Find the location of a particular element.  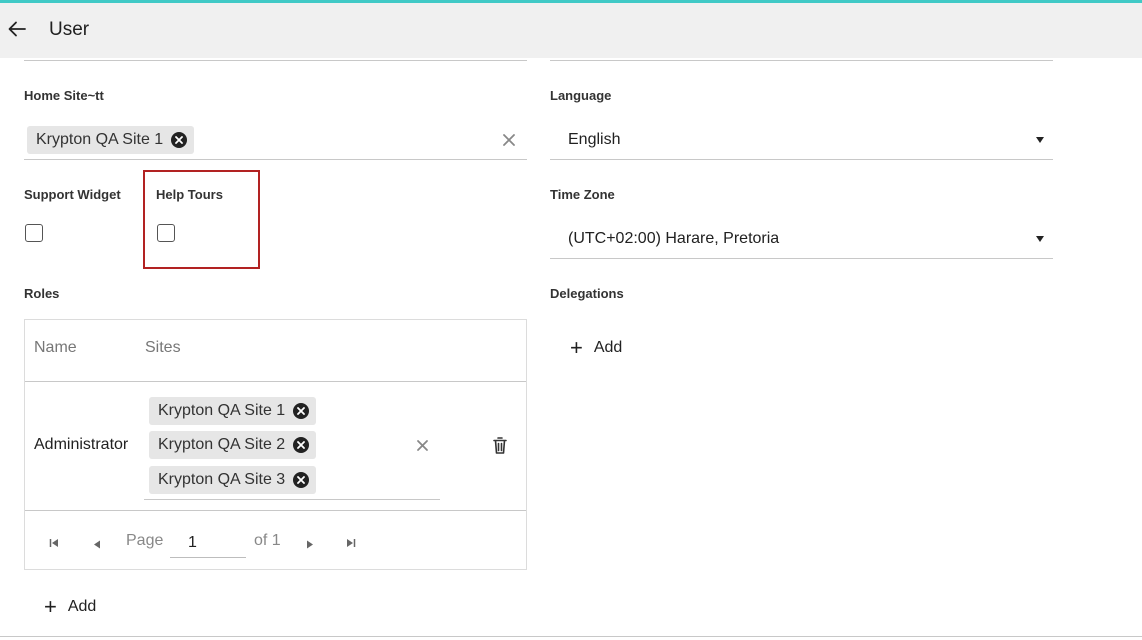

row-divider is located at coordinates (275, 510).